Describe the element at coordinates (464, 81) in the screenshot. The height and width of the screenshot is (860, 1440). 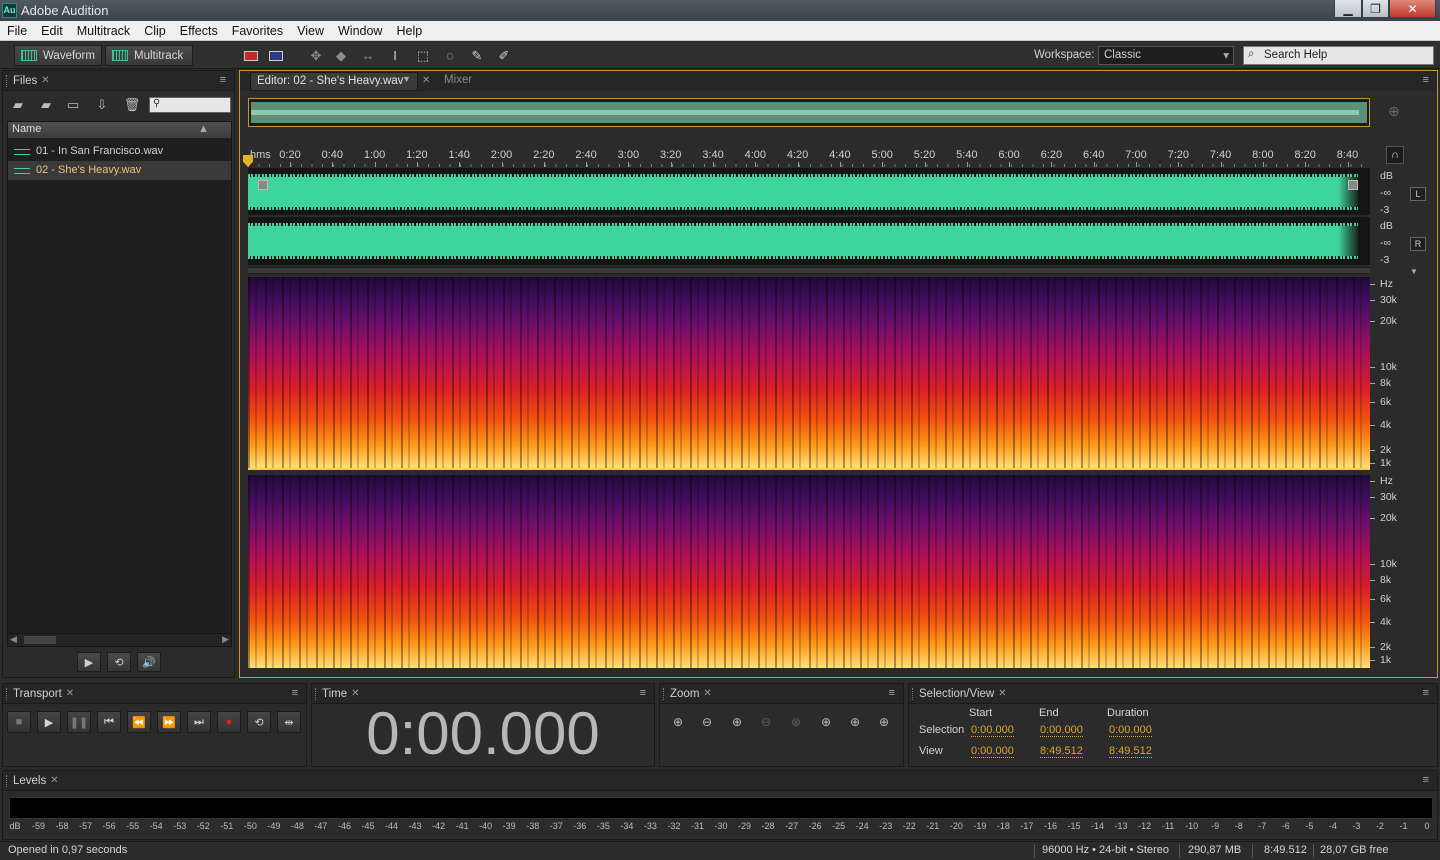
I see `tab-mixer: Mixer` at that location.